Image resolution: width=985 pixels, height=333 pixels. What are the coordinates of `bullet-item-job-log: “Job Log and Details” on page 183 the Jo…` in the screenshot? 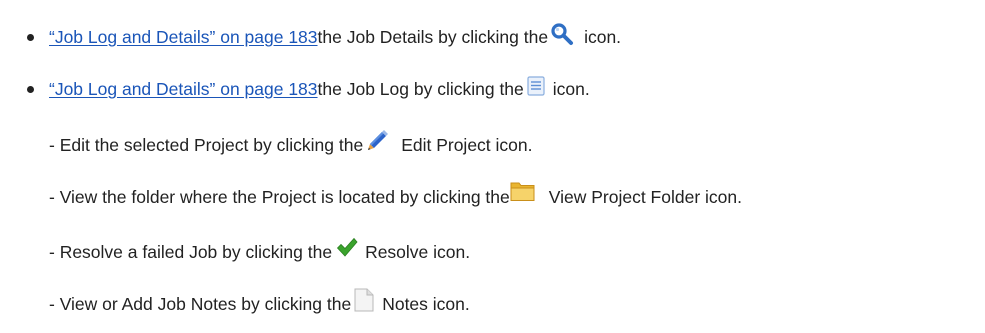 It's located at (319, 88).